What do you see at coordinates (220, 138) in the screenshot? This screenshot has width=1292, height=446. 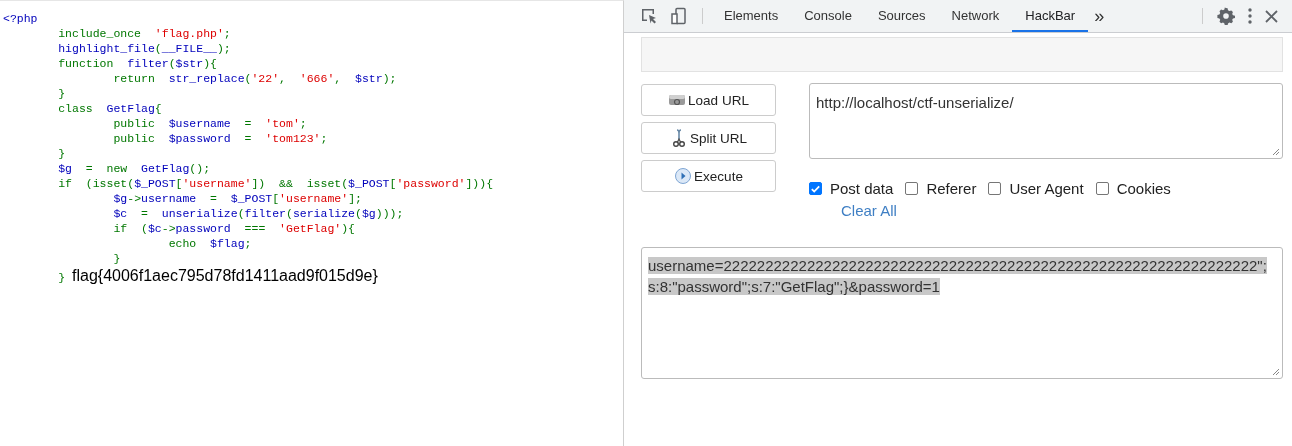 I see `code-line: public $password = 'tom123';` at bounding box center [220, 138].